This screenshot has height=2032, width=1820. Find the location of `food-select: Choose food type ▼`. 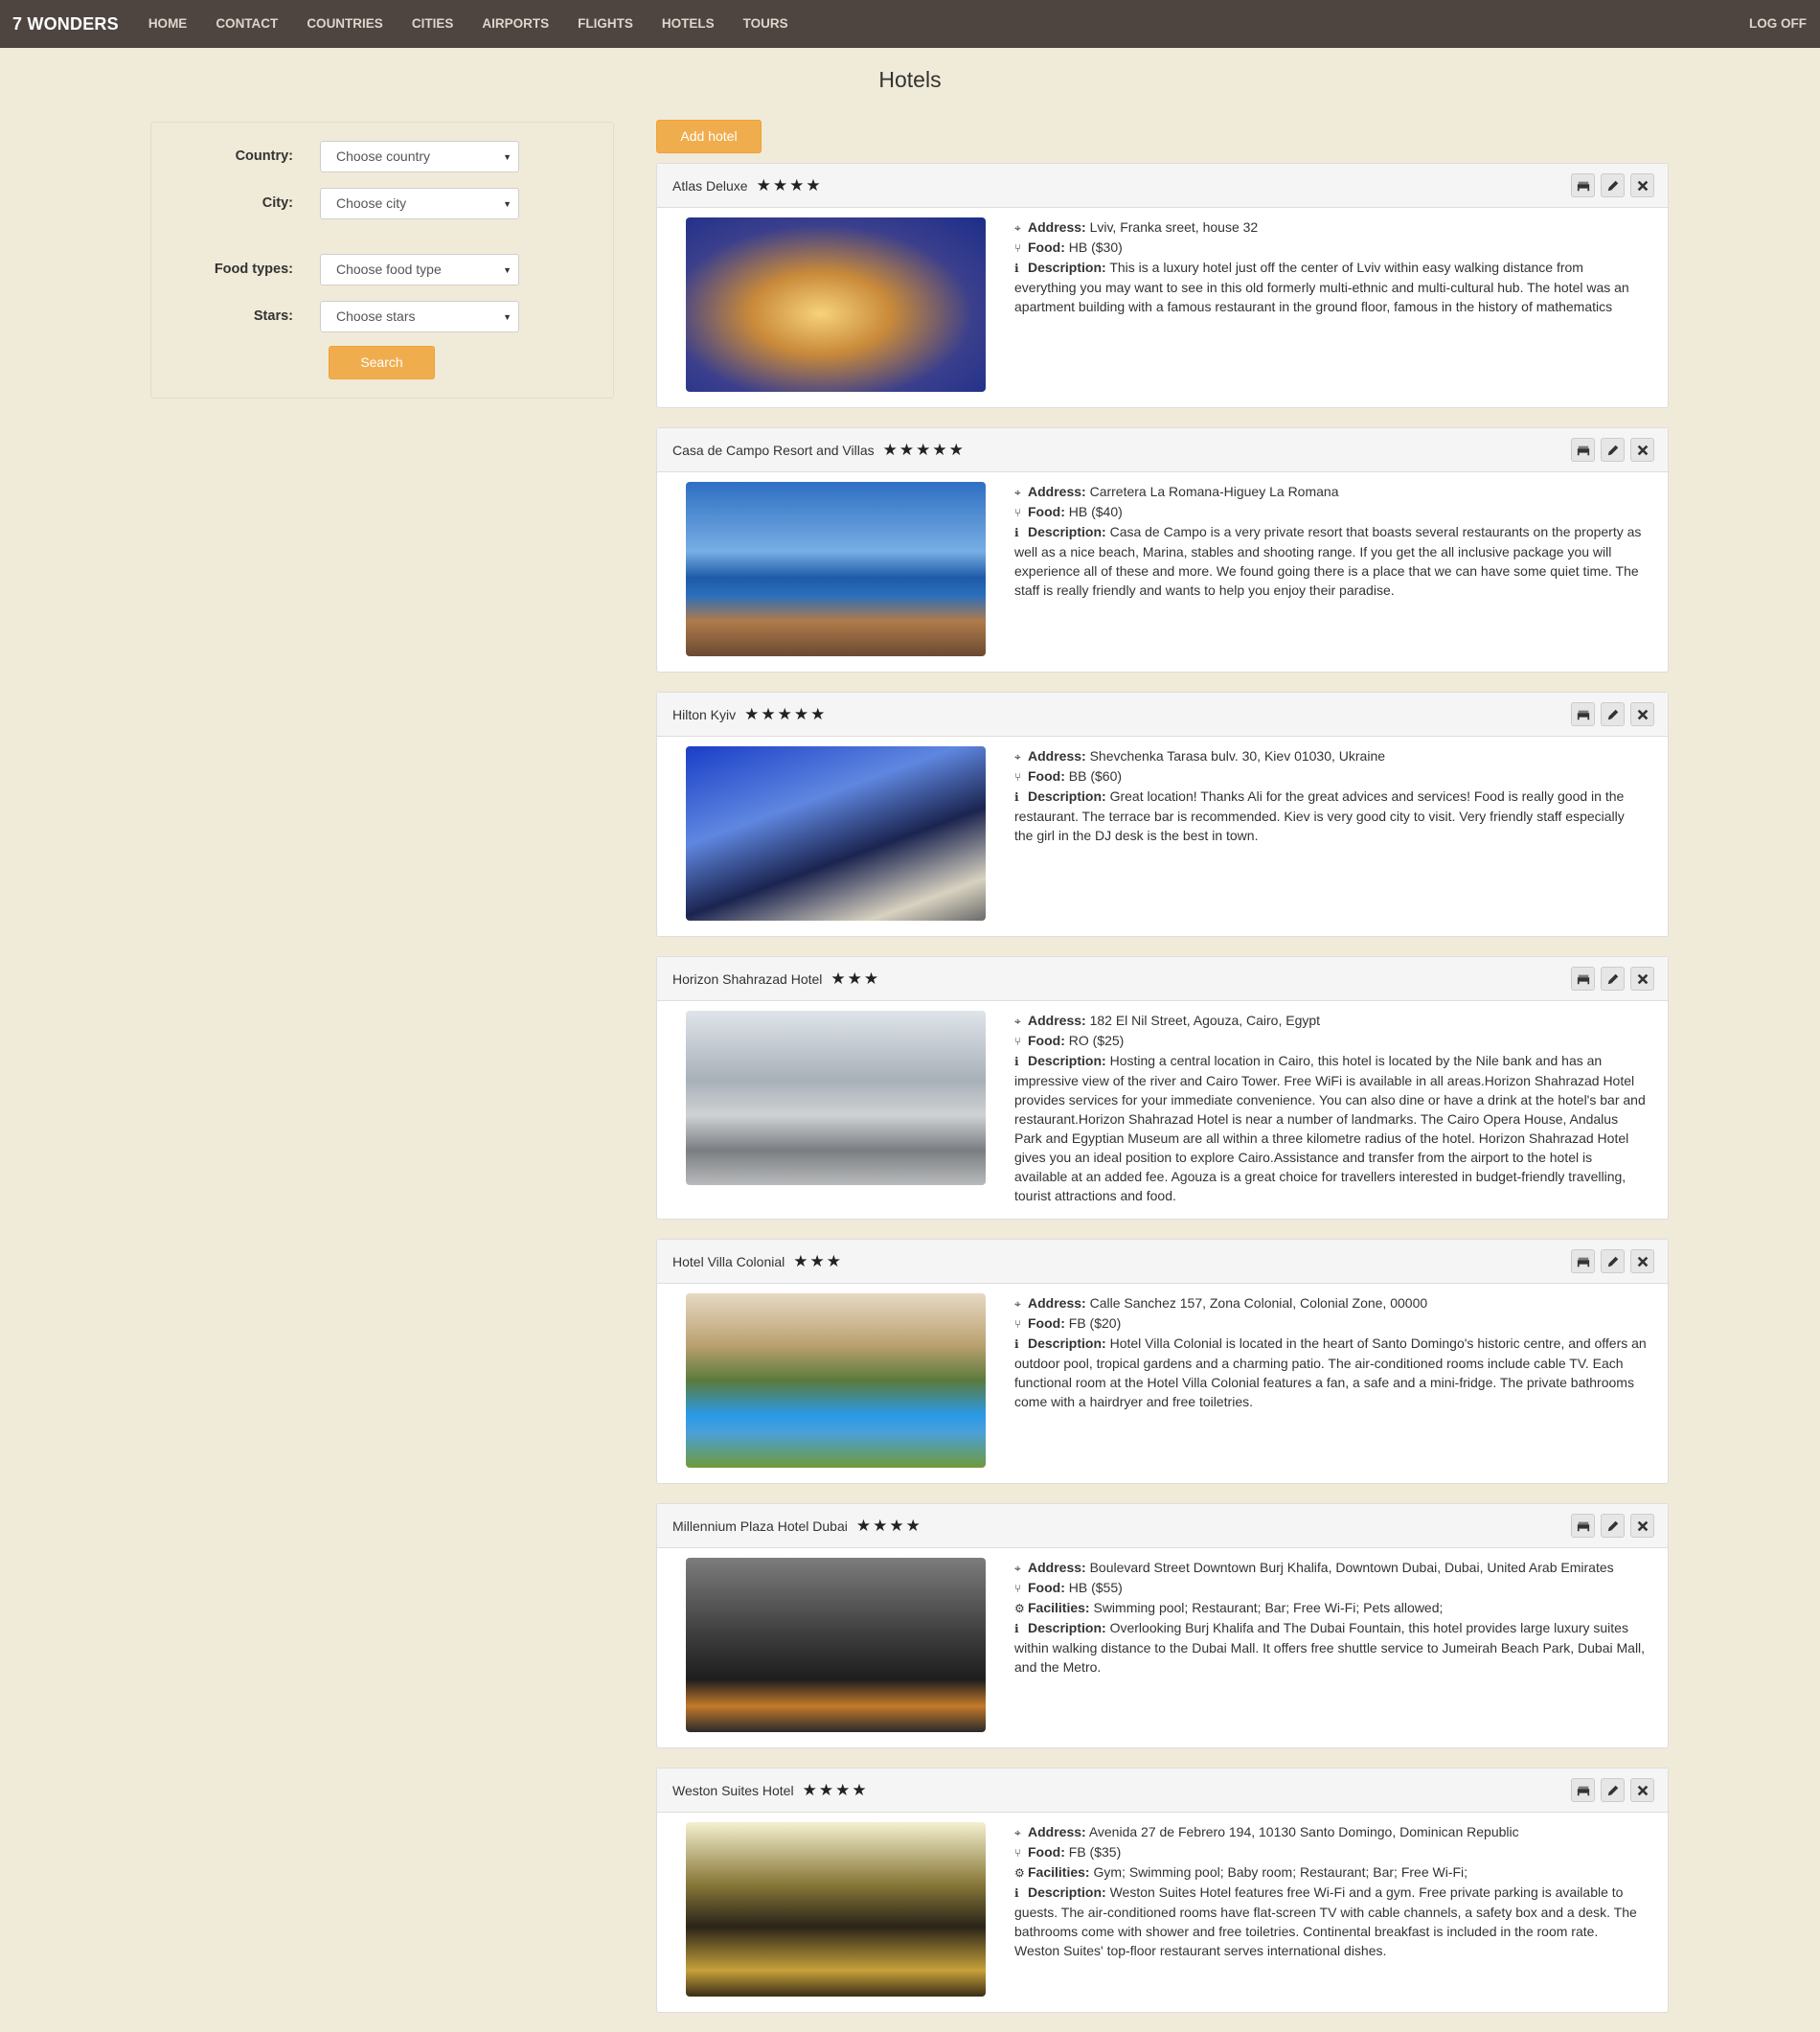

food-select: Choose food type ▼ is located at coordinates (419, 270).